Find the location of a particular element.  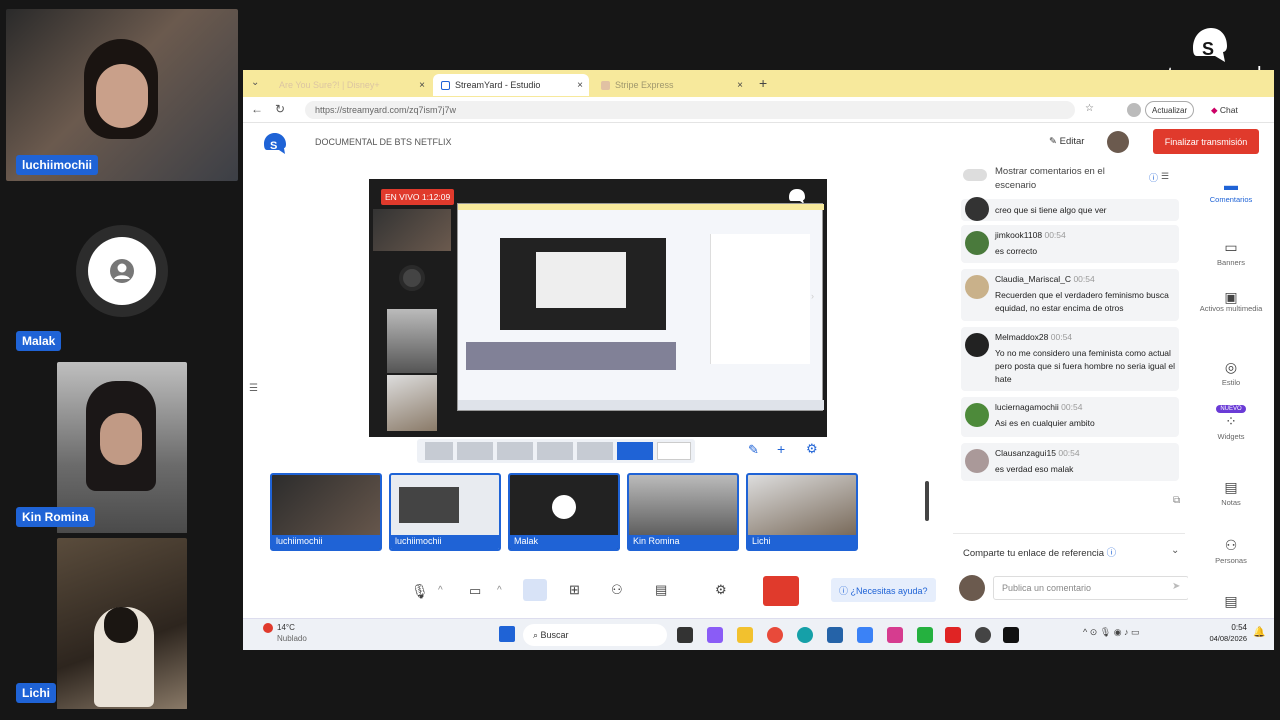

rail-item-estilo: ◎ Estilo is located at coordinates (1231, 373).